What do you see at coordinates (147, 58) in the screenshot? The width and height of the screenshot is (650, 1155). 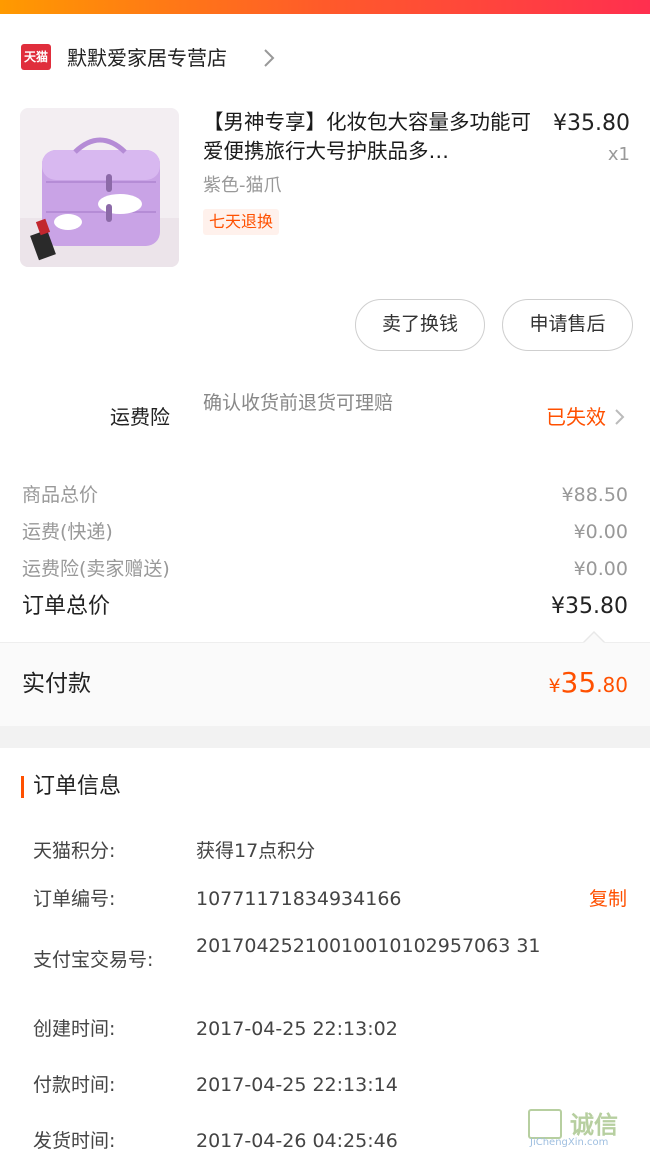 I see `shop-name: 默默爱家居专营店` at bounding box center [147, 58].